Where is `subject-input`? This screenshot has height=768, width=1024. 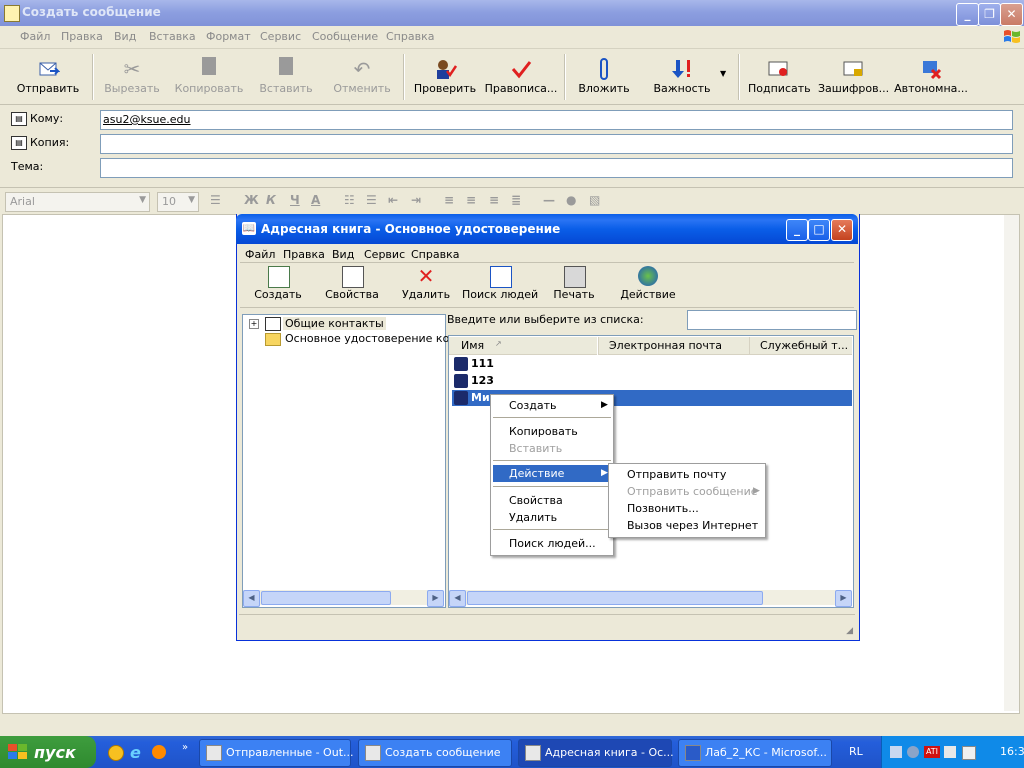
subject-input is located at coordinates (556, 168).